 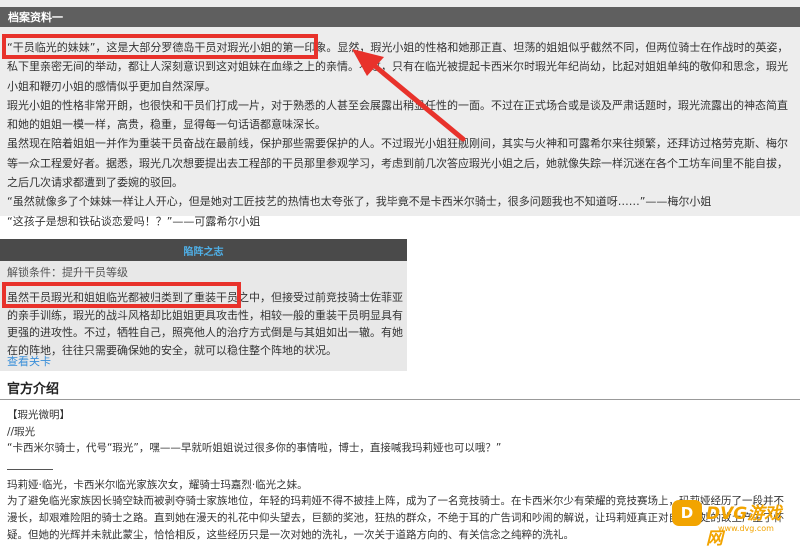 I want to click on view-stage-link: 查看关卡, so click(x=29, y=361).